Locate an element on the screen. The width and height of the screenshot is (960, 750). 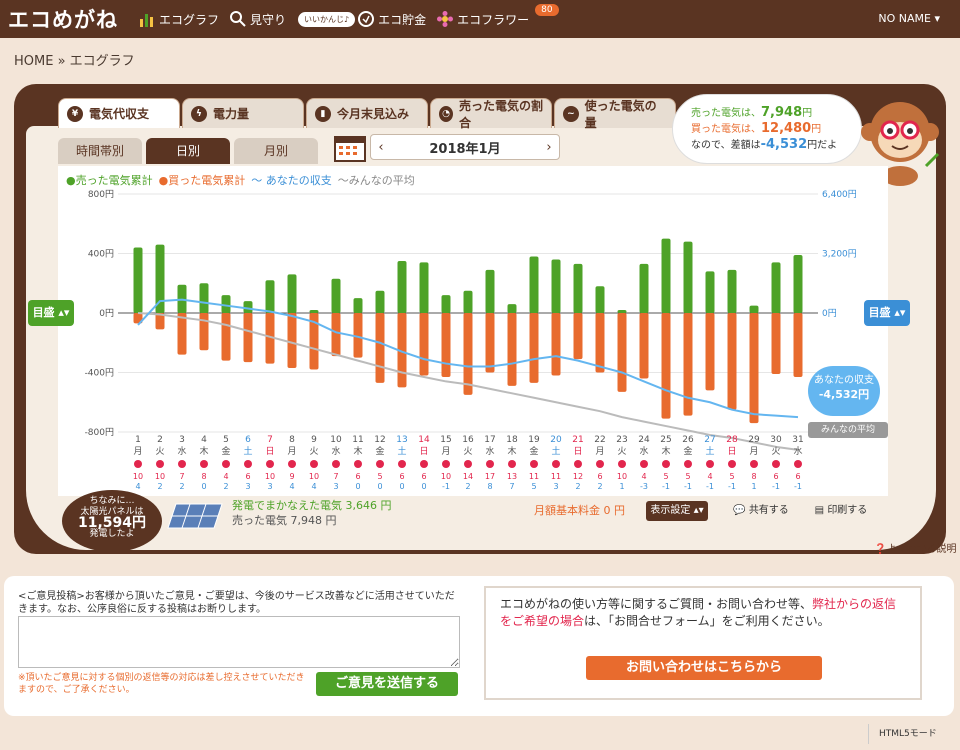
nav-watch: 見守り is located at coordinates (257, 19).